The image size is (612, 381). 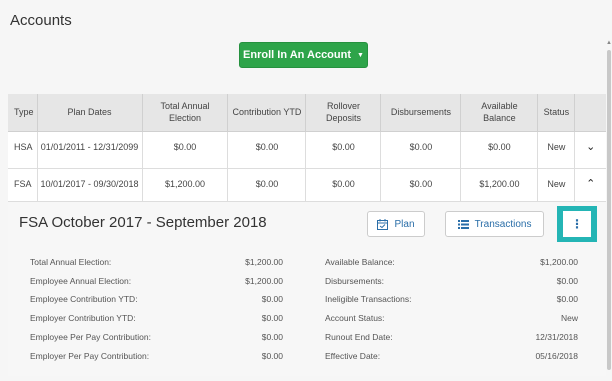 What do you see at coordinates (499, 113) in the screenshot?
I see `column-header-available-balance: Available Balance` at bounding box center [499, 113].